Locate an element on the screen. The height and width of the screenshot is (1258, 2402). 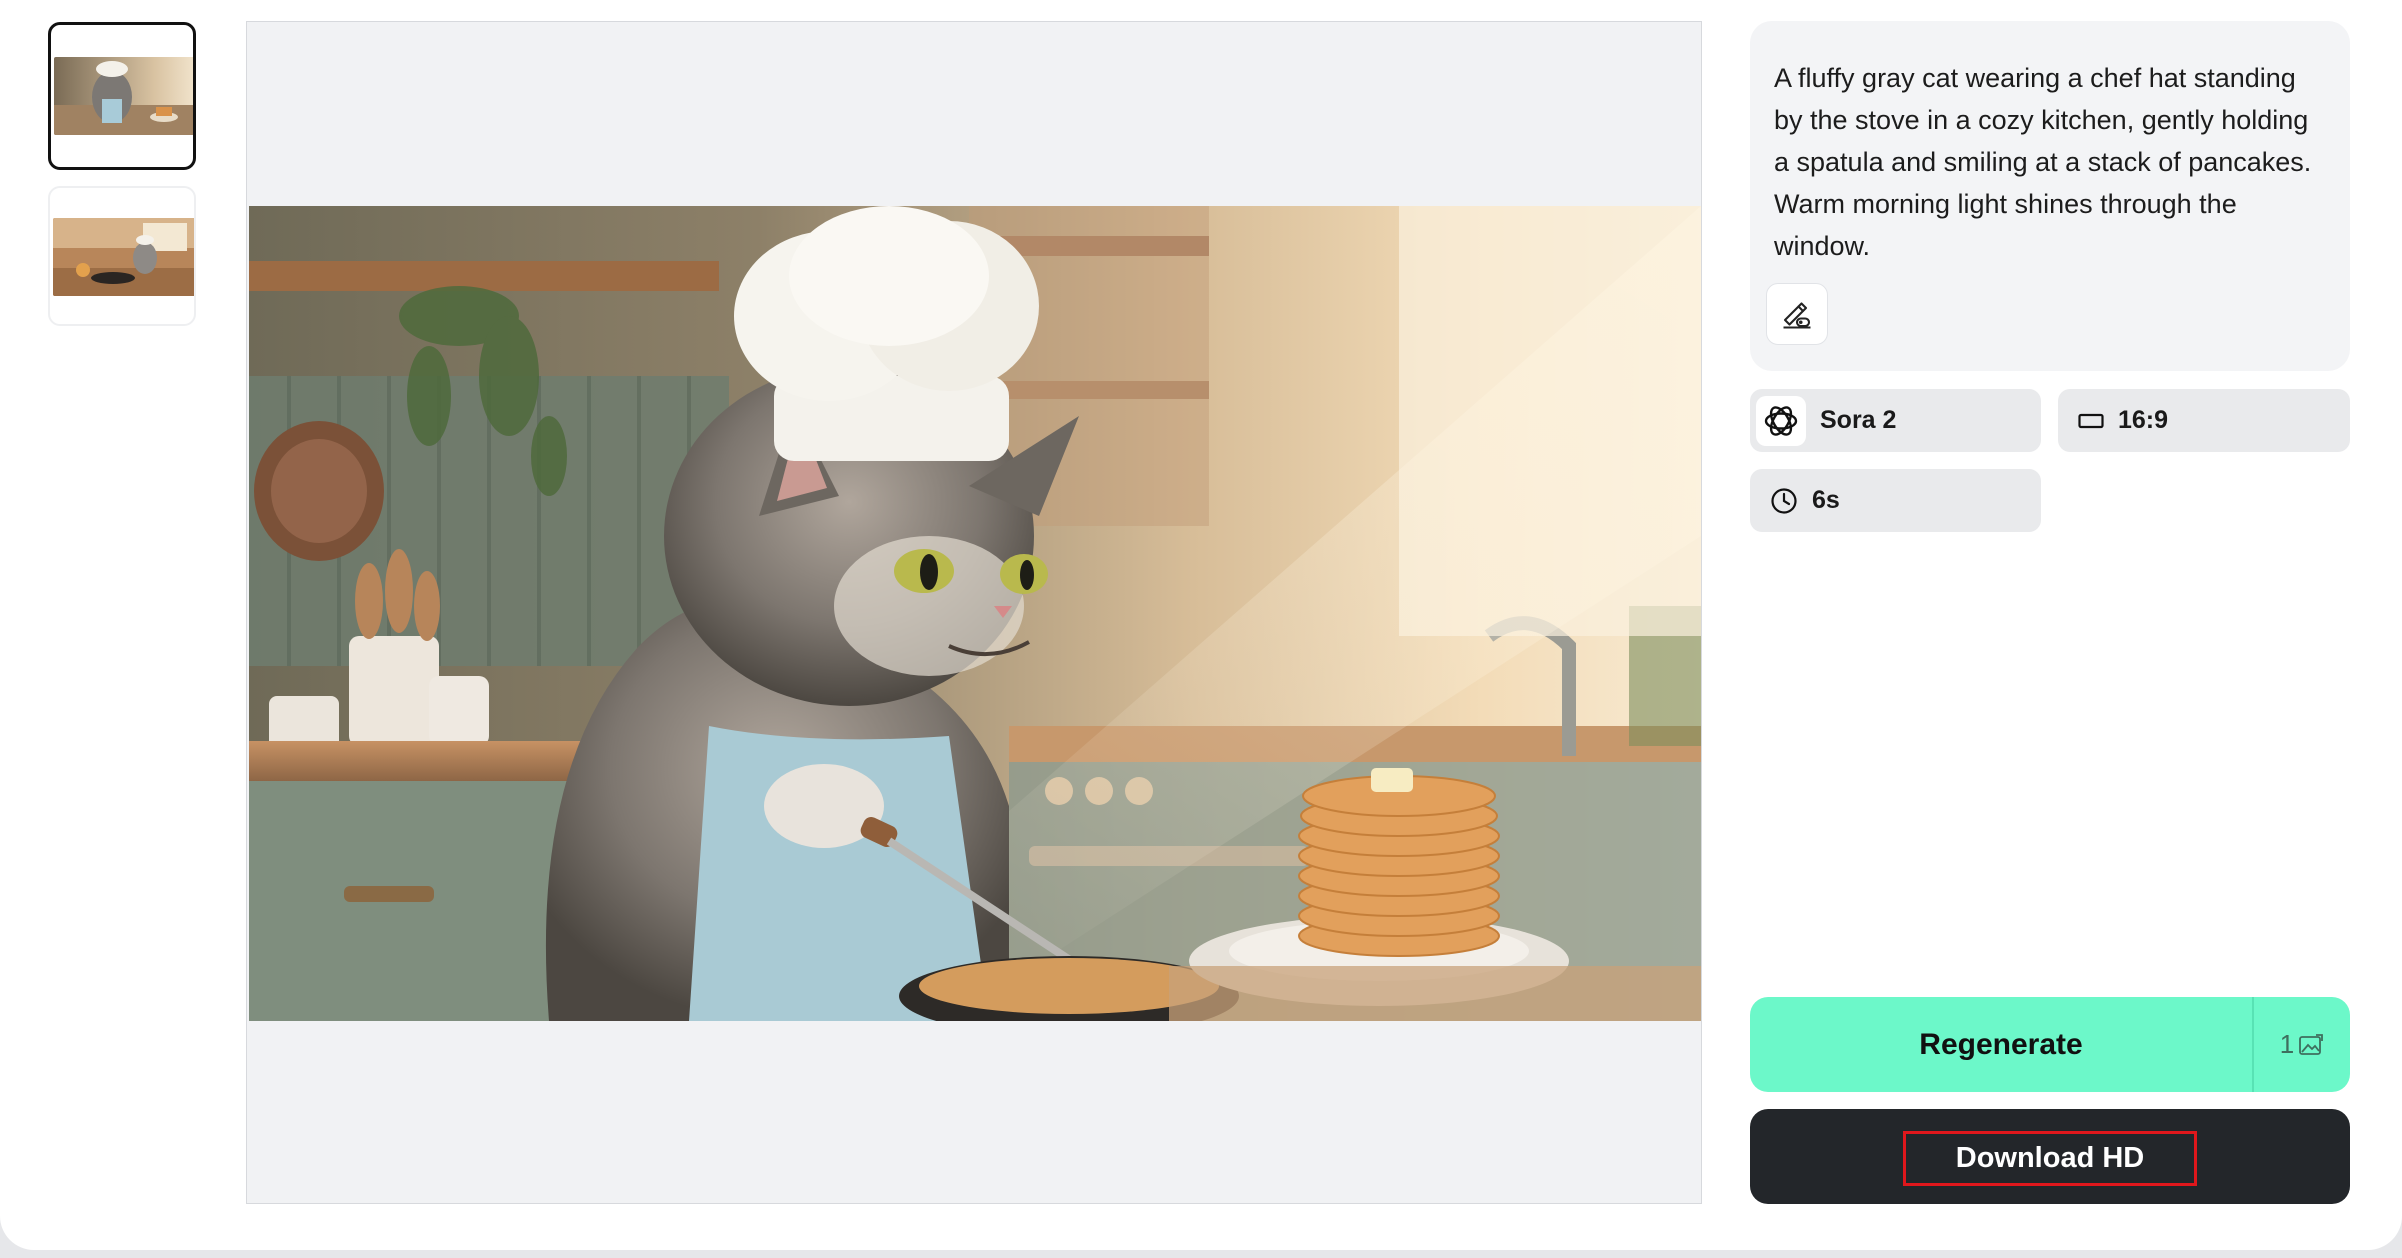
thumbnail-1-image is located at coordinates (123, 96).